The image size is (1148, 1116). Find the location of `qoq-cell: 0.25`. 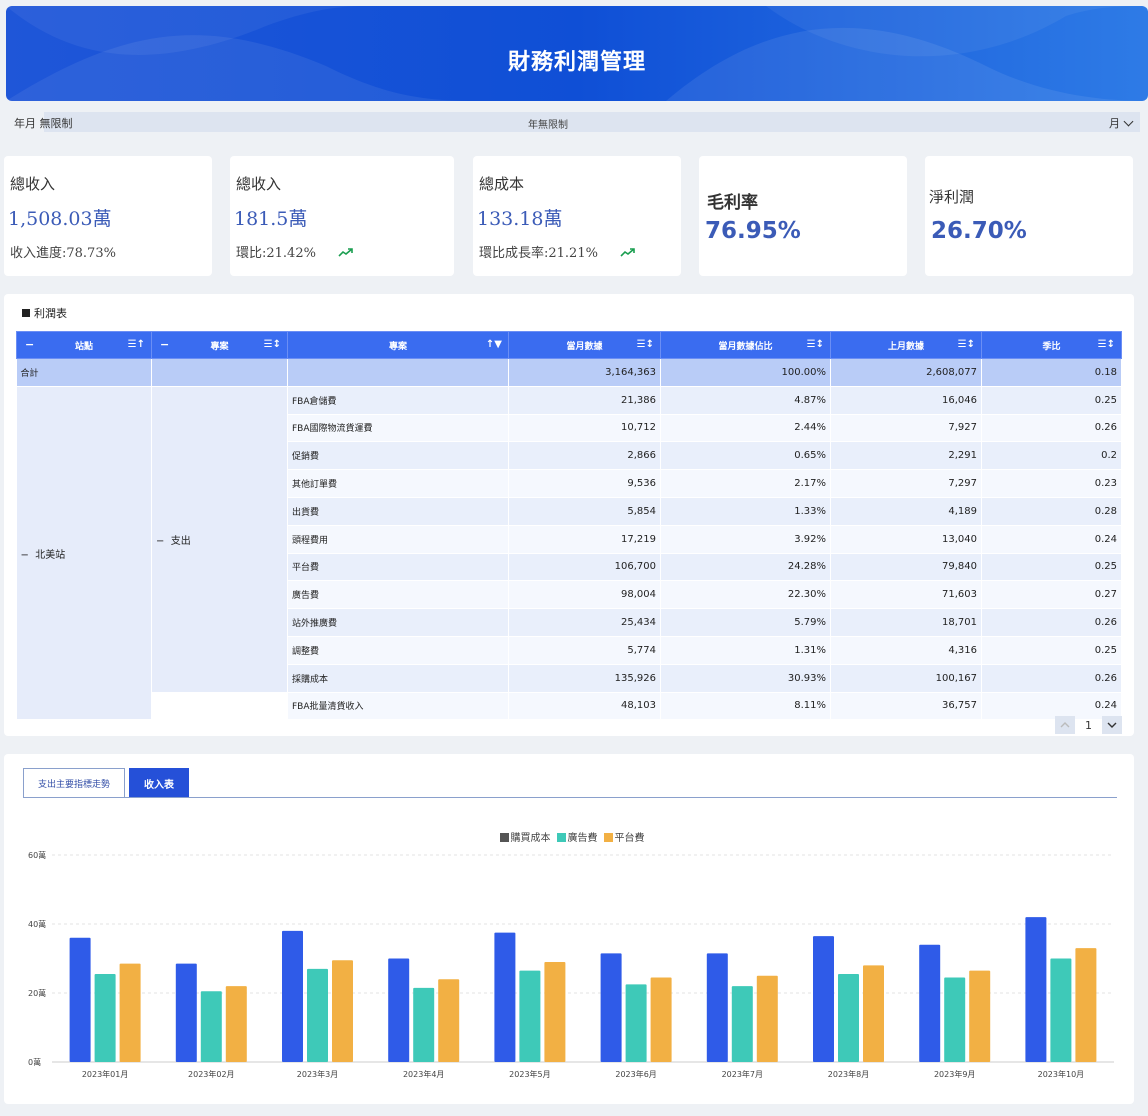

qoq-cell: 0.25 is located at coordinates (1051, 567).